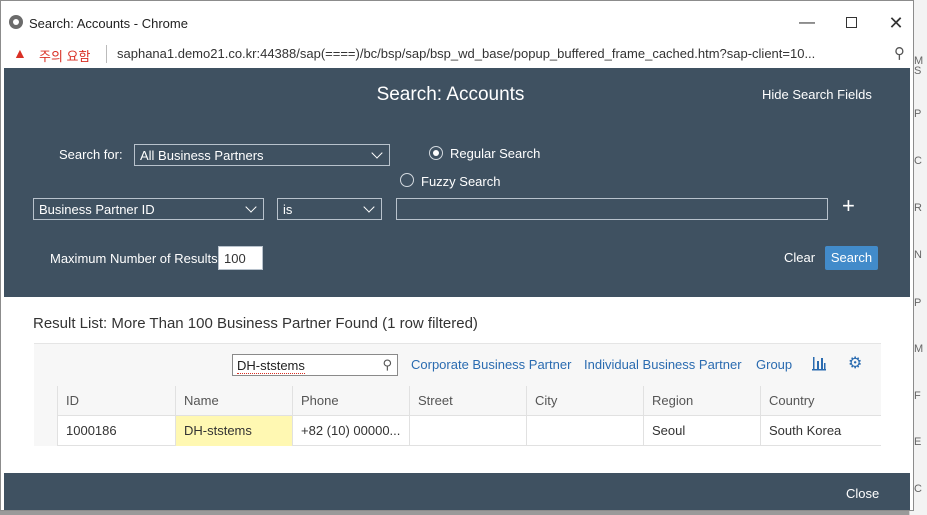 The height and width of the screenshot is (515, 927). Describe the element at coordinates (917, 396) in the screenshot. I see `background-text: F` at that location.